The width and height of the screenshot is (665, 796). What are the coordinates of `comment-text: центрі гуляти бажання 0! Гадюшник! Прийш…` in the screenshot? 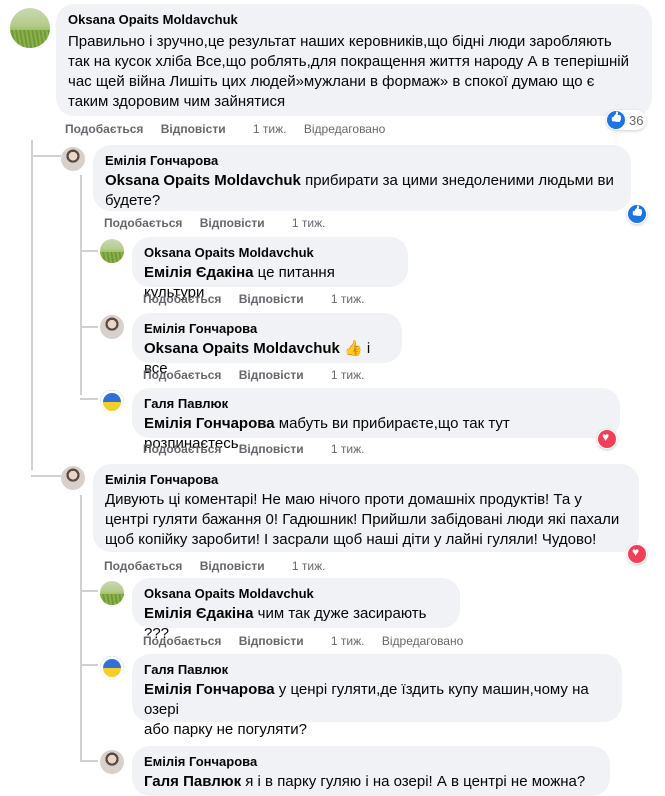 It's located at (362, 519).